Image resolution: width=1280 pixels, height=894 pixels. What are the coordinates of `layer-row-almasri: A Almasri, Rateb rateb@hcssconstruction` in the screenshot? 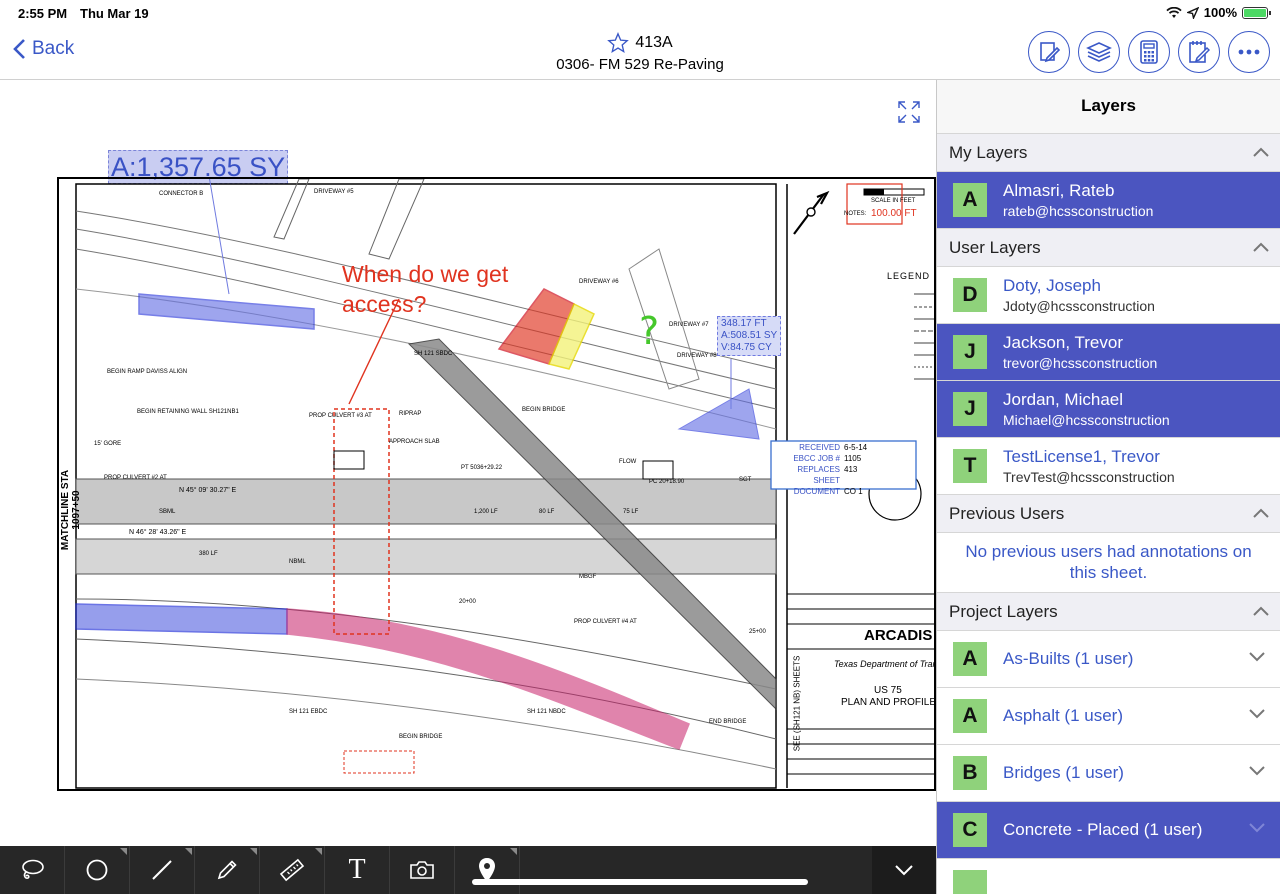 It's located at (1108, 200).